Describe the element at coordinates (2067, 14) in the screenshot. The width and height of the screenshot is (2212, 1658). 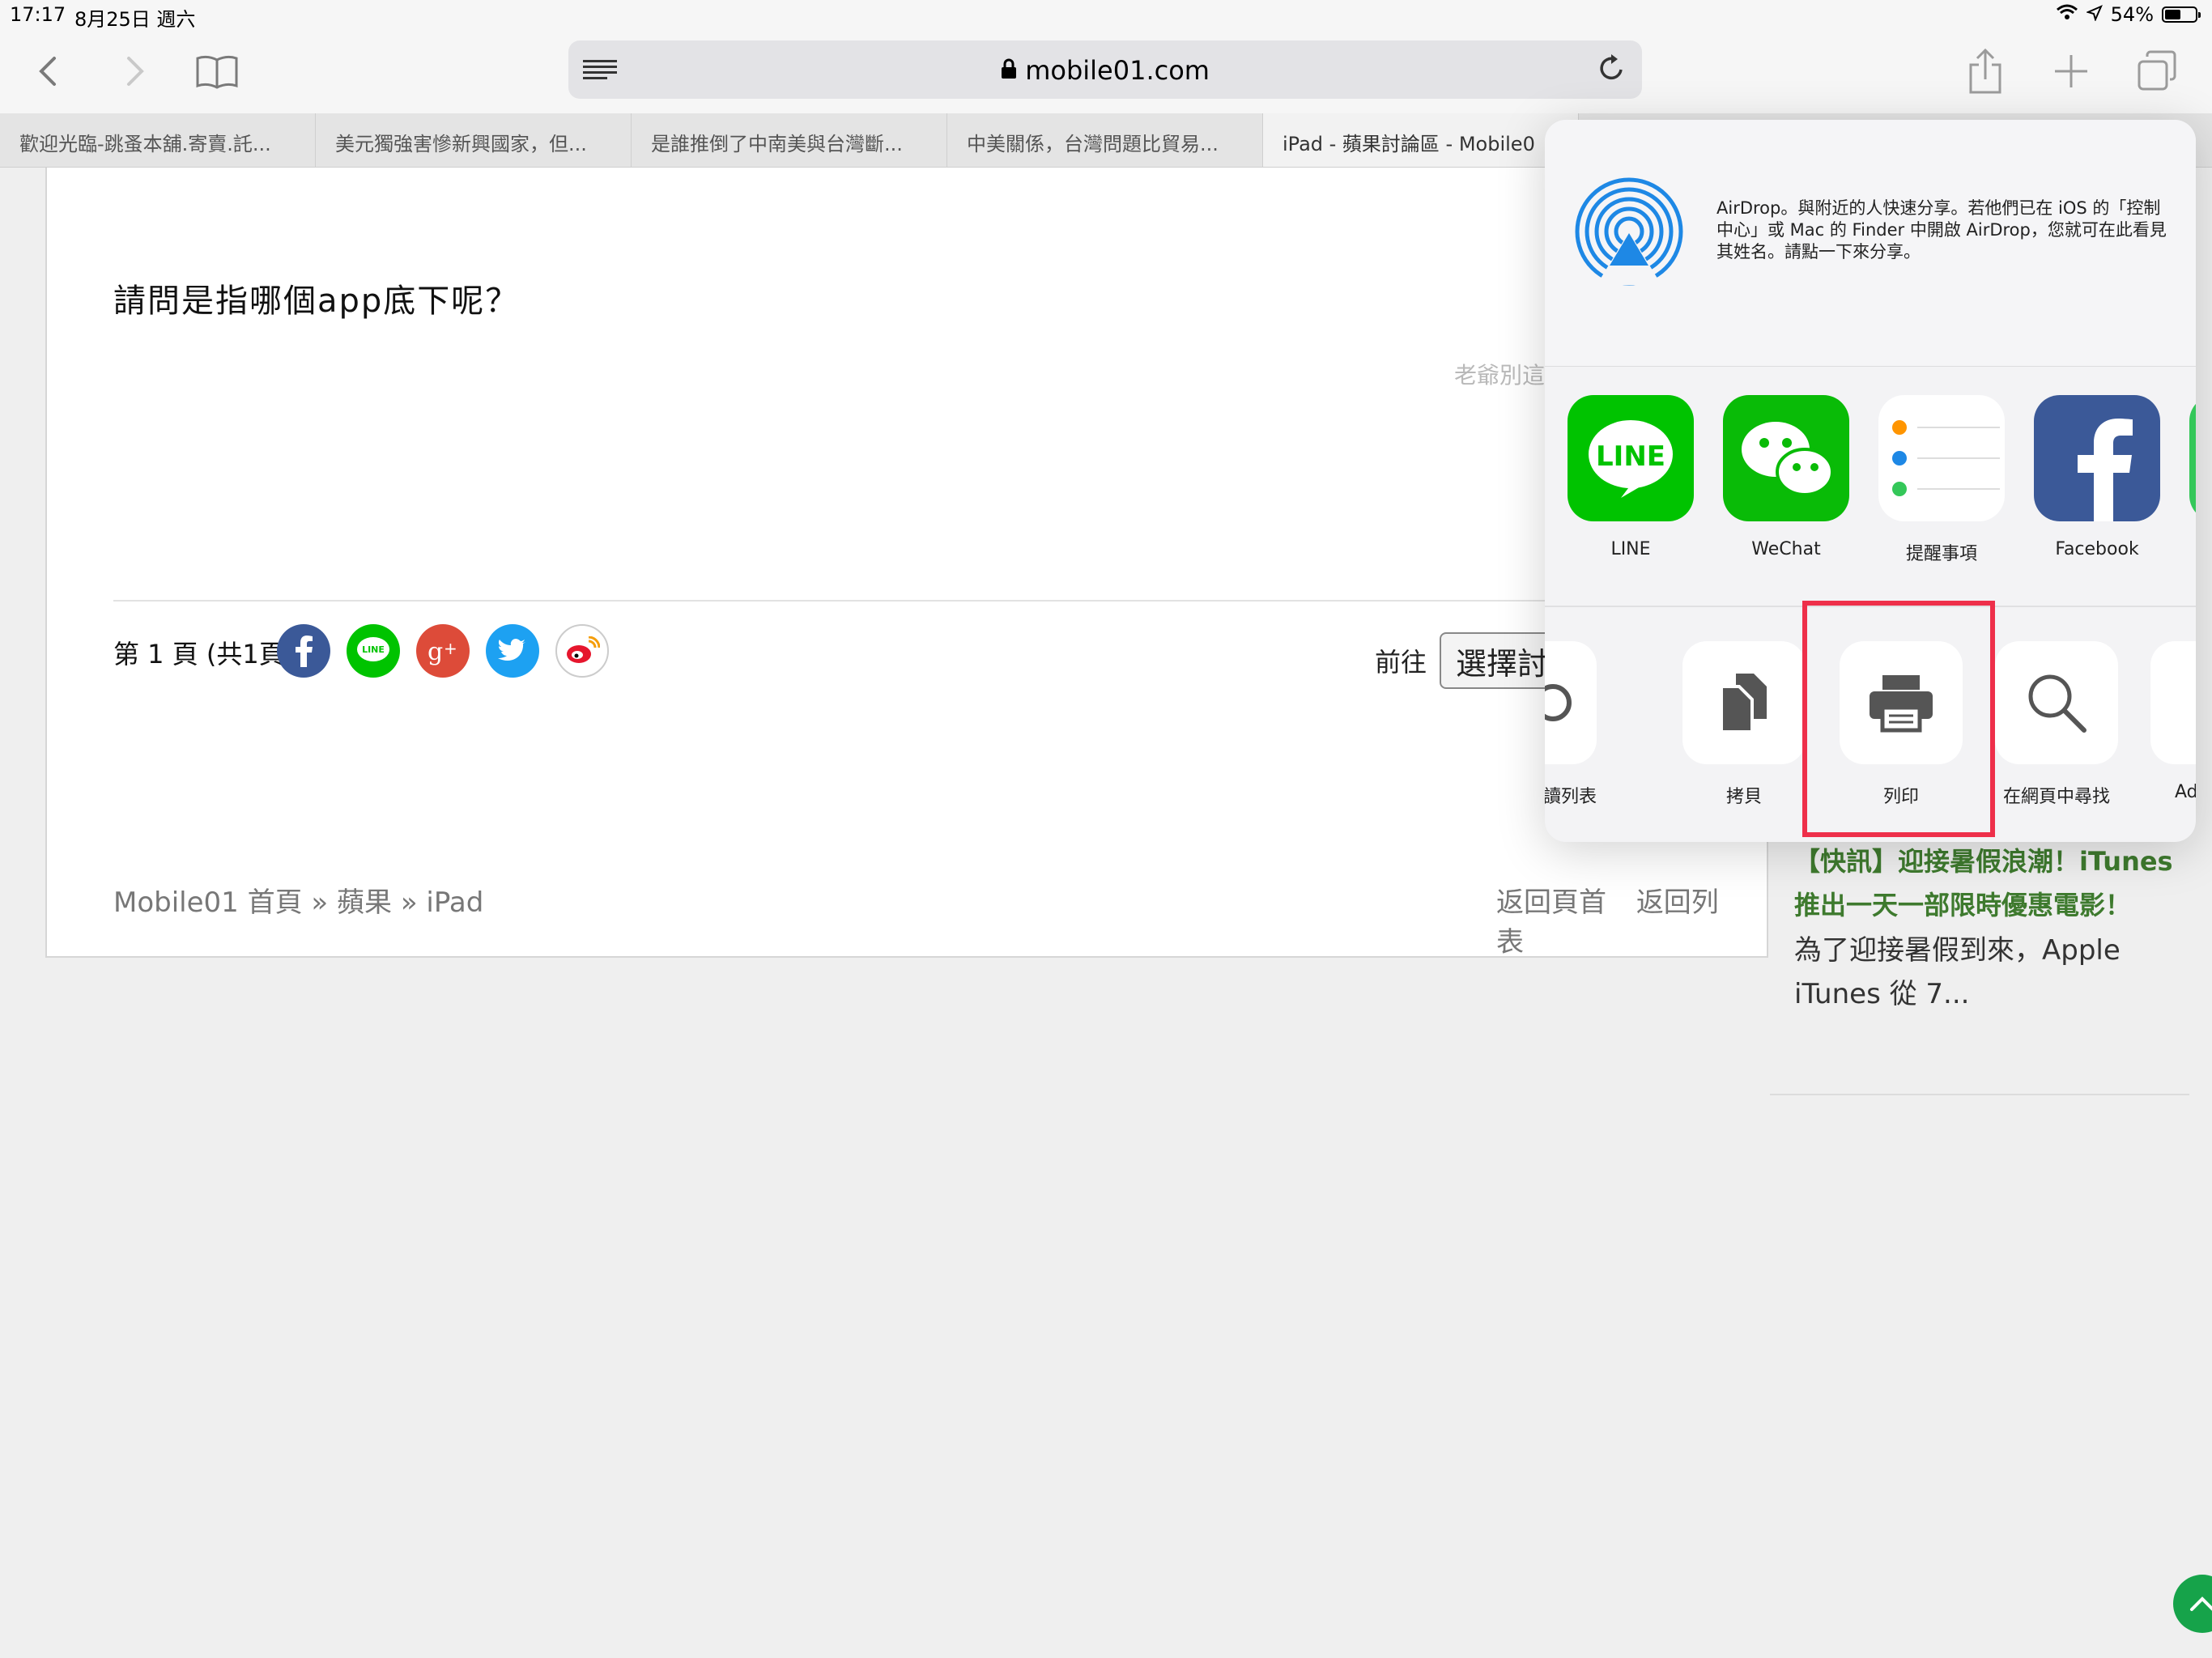
I see `wifi-icon` at that location.